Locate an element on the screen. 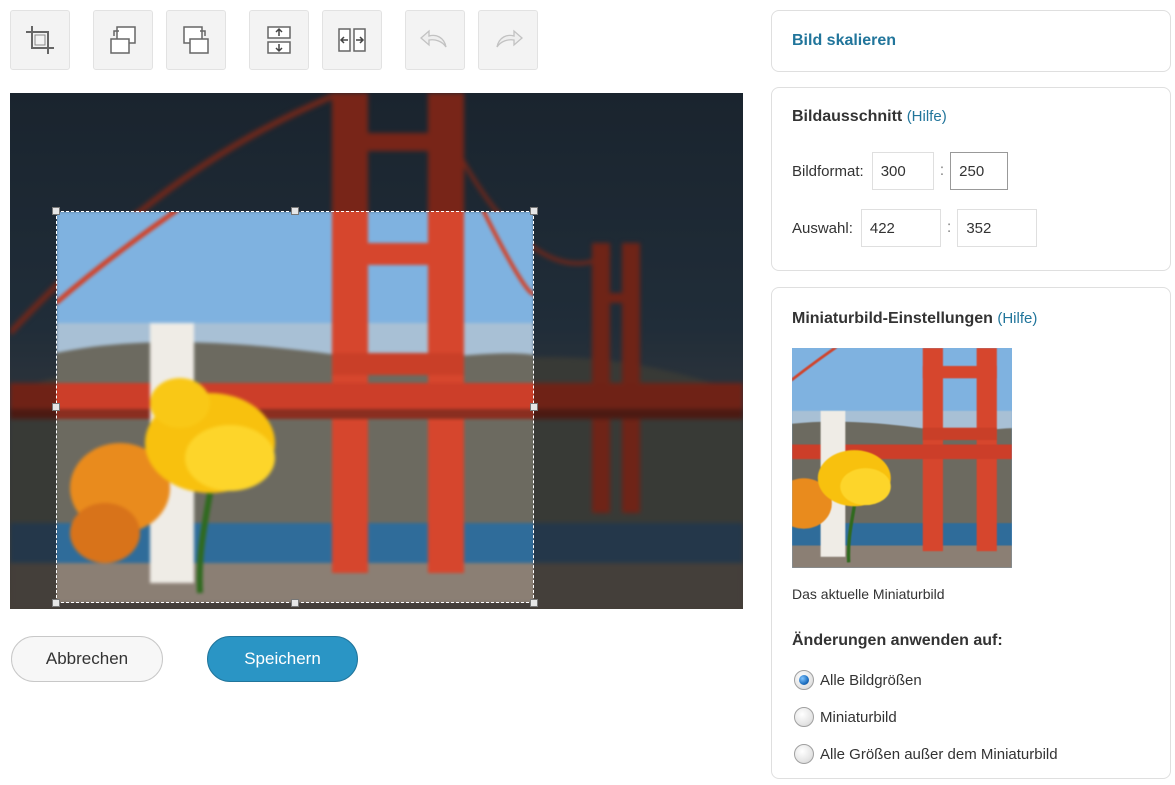 The width and height of the screenshot is (1175, 785). flip-vertical-button is located at coordinates (279, 40).